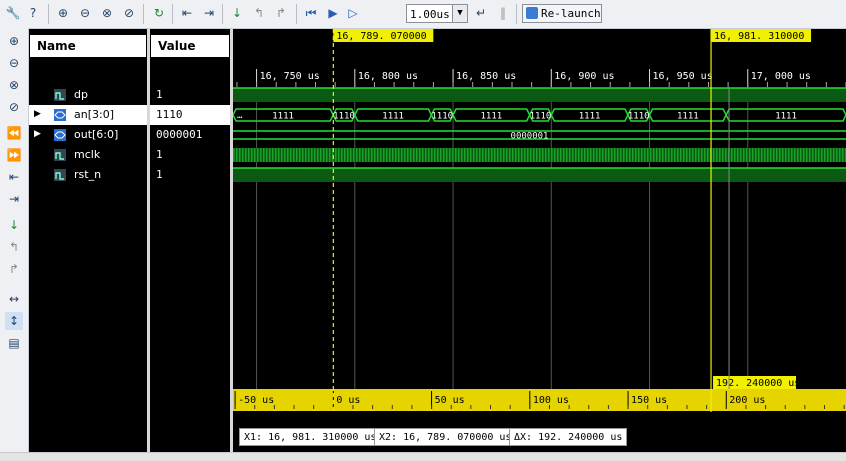 This screenshot has height=461, width=846. I want to click on signal-name: rst_n, so click(88, 174).